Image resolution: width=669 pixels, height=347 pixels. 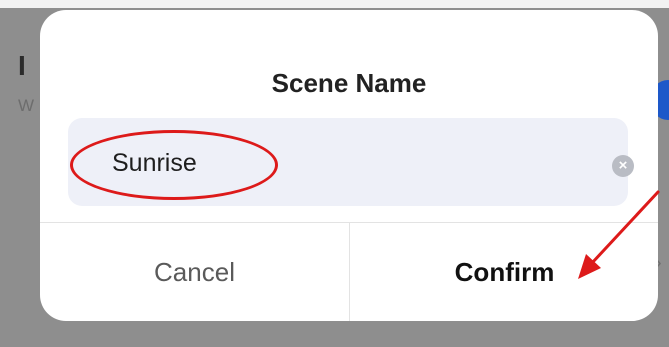 I want to click on background-subtitle: W, so click(x=26, y=105).